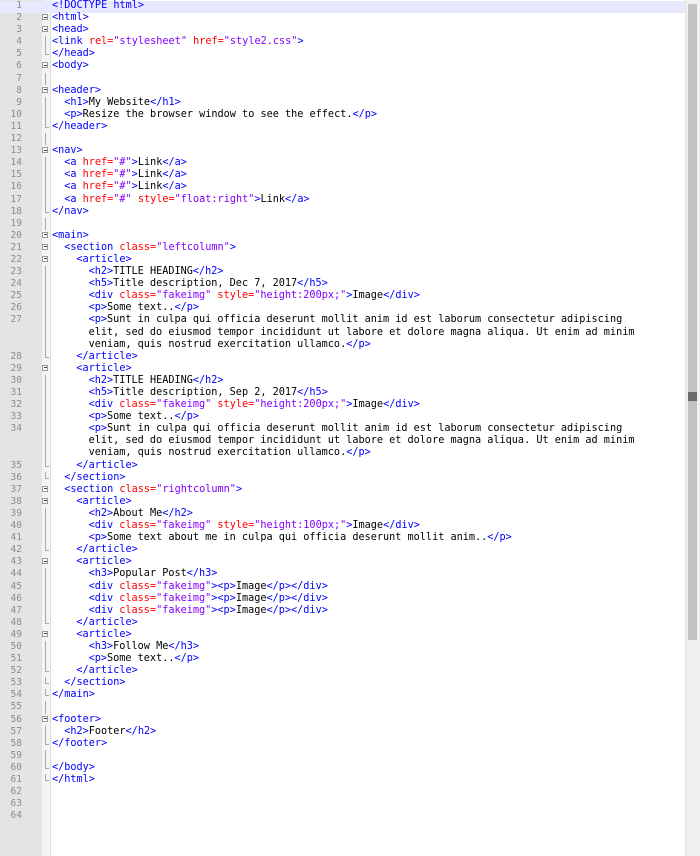 This screenshot has height=856, width=700. Describe the element at coordinates (362, 236) in the screenshot. I see `code-text: <main>` at that location.